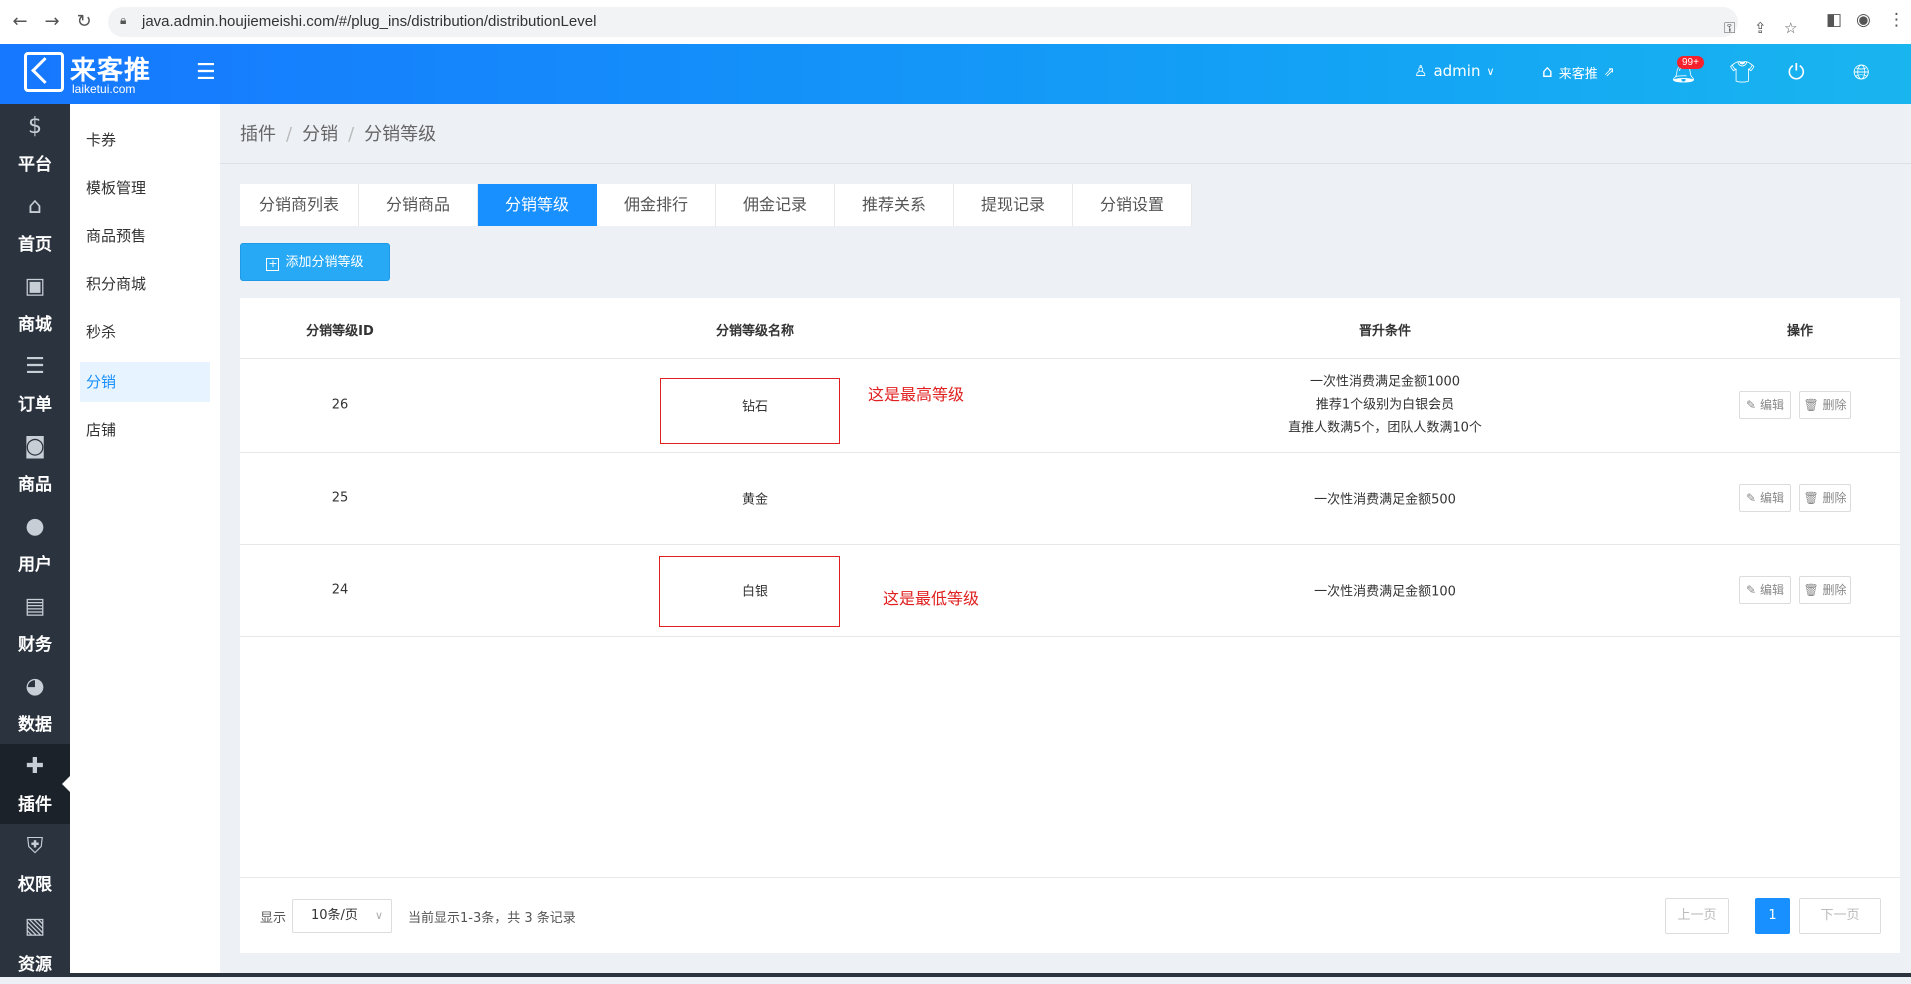 Image resolution: width=1911 pixels, height=984 pixels. Describe the element at coordinates (35, 686) in the screenshot. I see `pie-chart-icon: ◕` at that location.